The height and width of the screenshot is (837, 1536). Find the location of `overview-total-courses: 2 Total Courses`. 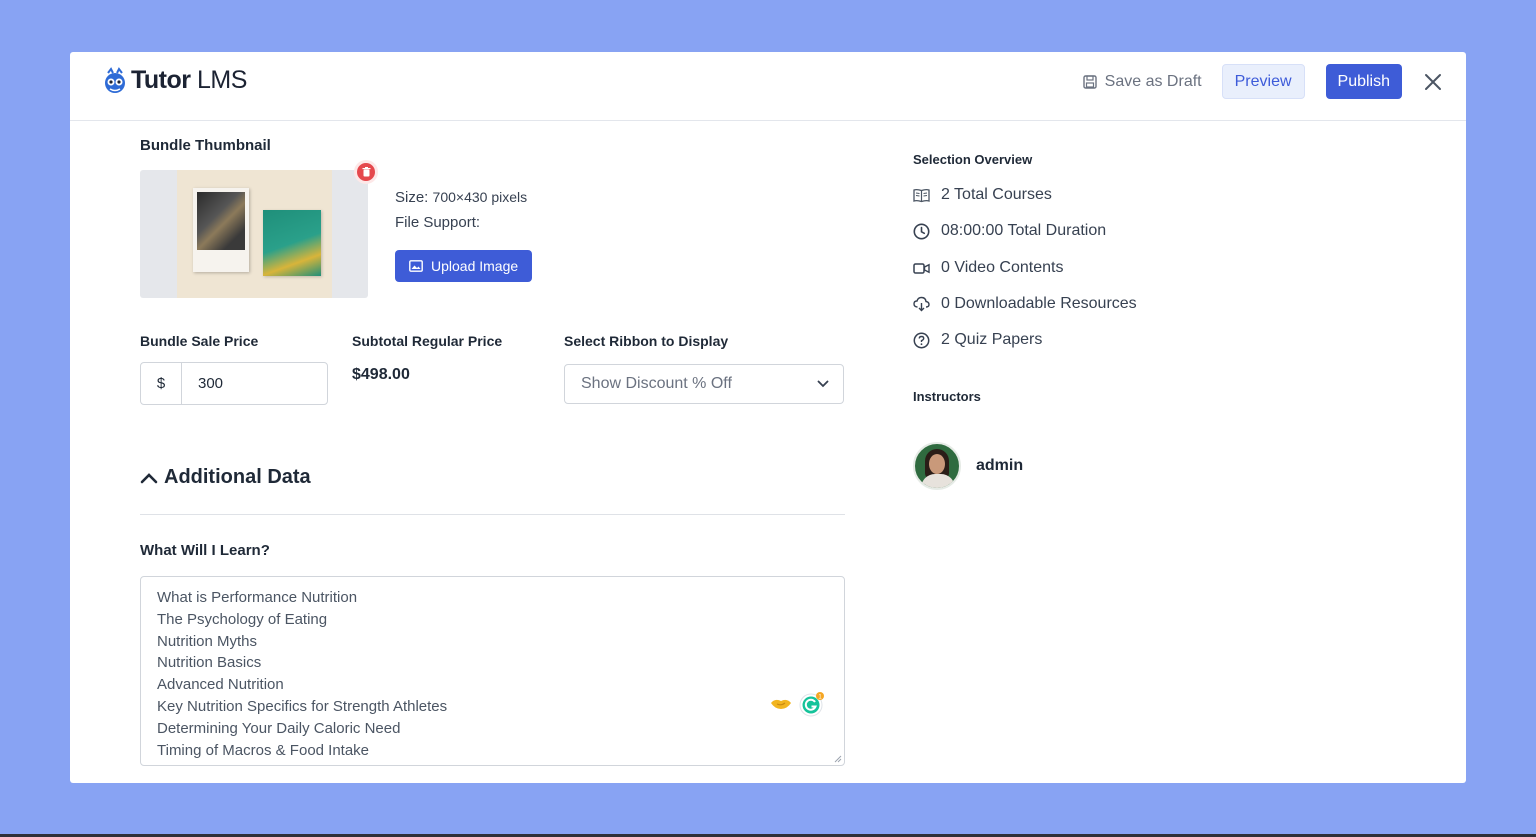

overview-total-courses: 2 Total Courses is located at coordinates (982, 195).